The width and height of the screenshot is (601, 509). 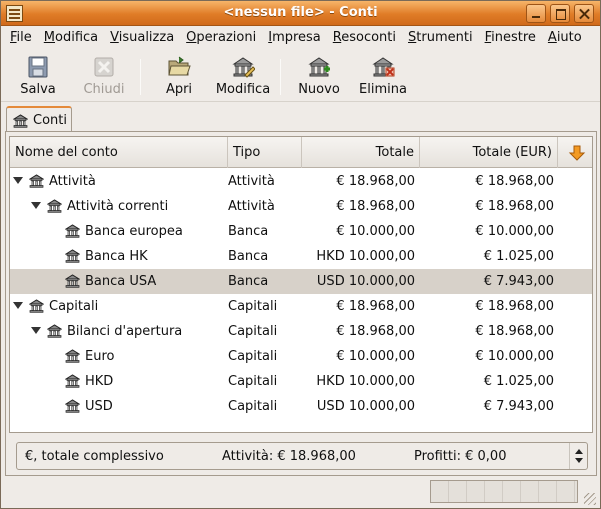 What do you see at coordinates (121, 281) in the screenshot?
I see `account-name: Banca USA` at bounding box center [121, 281].